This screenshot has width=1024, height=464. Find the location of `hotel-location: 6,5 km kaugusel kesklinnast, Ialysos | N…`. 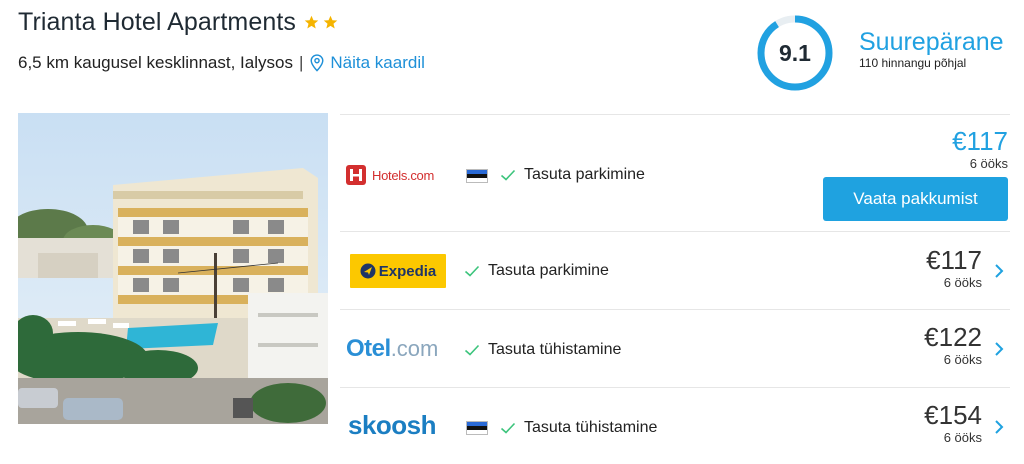

hotel-location: 6,5 km kaugusel kesklinnast, Ialysos | N… is located at coordinates (221, 63).